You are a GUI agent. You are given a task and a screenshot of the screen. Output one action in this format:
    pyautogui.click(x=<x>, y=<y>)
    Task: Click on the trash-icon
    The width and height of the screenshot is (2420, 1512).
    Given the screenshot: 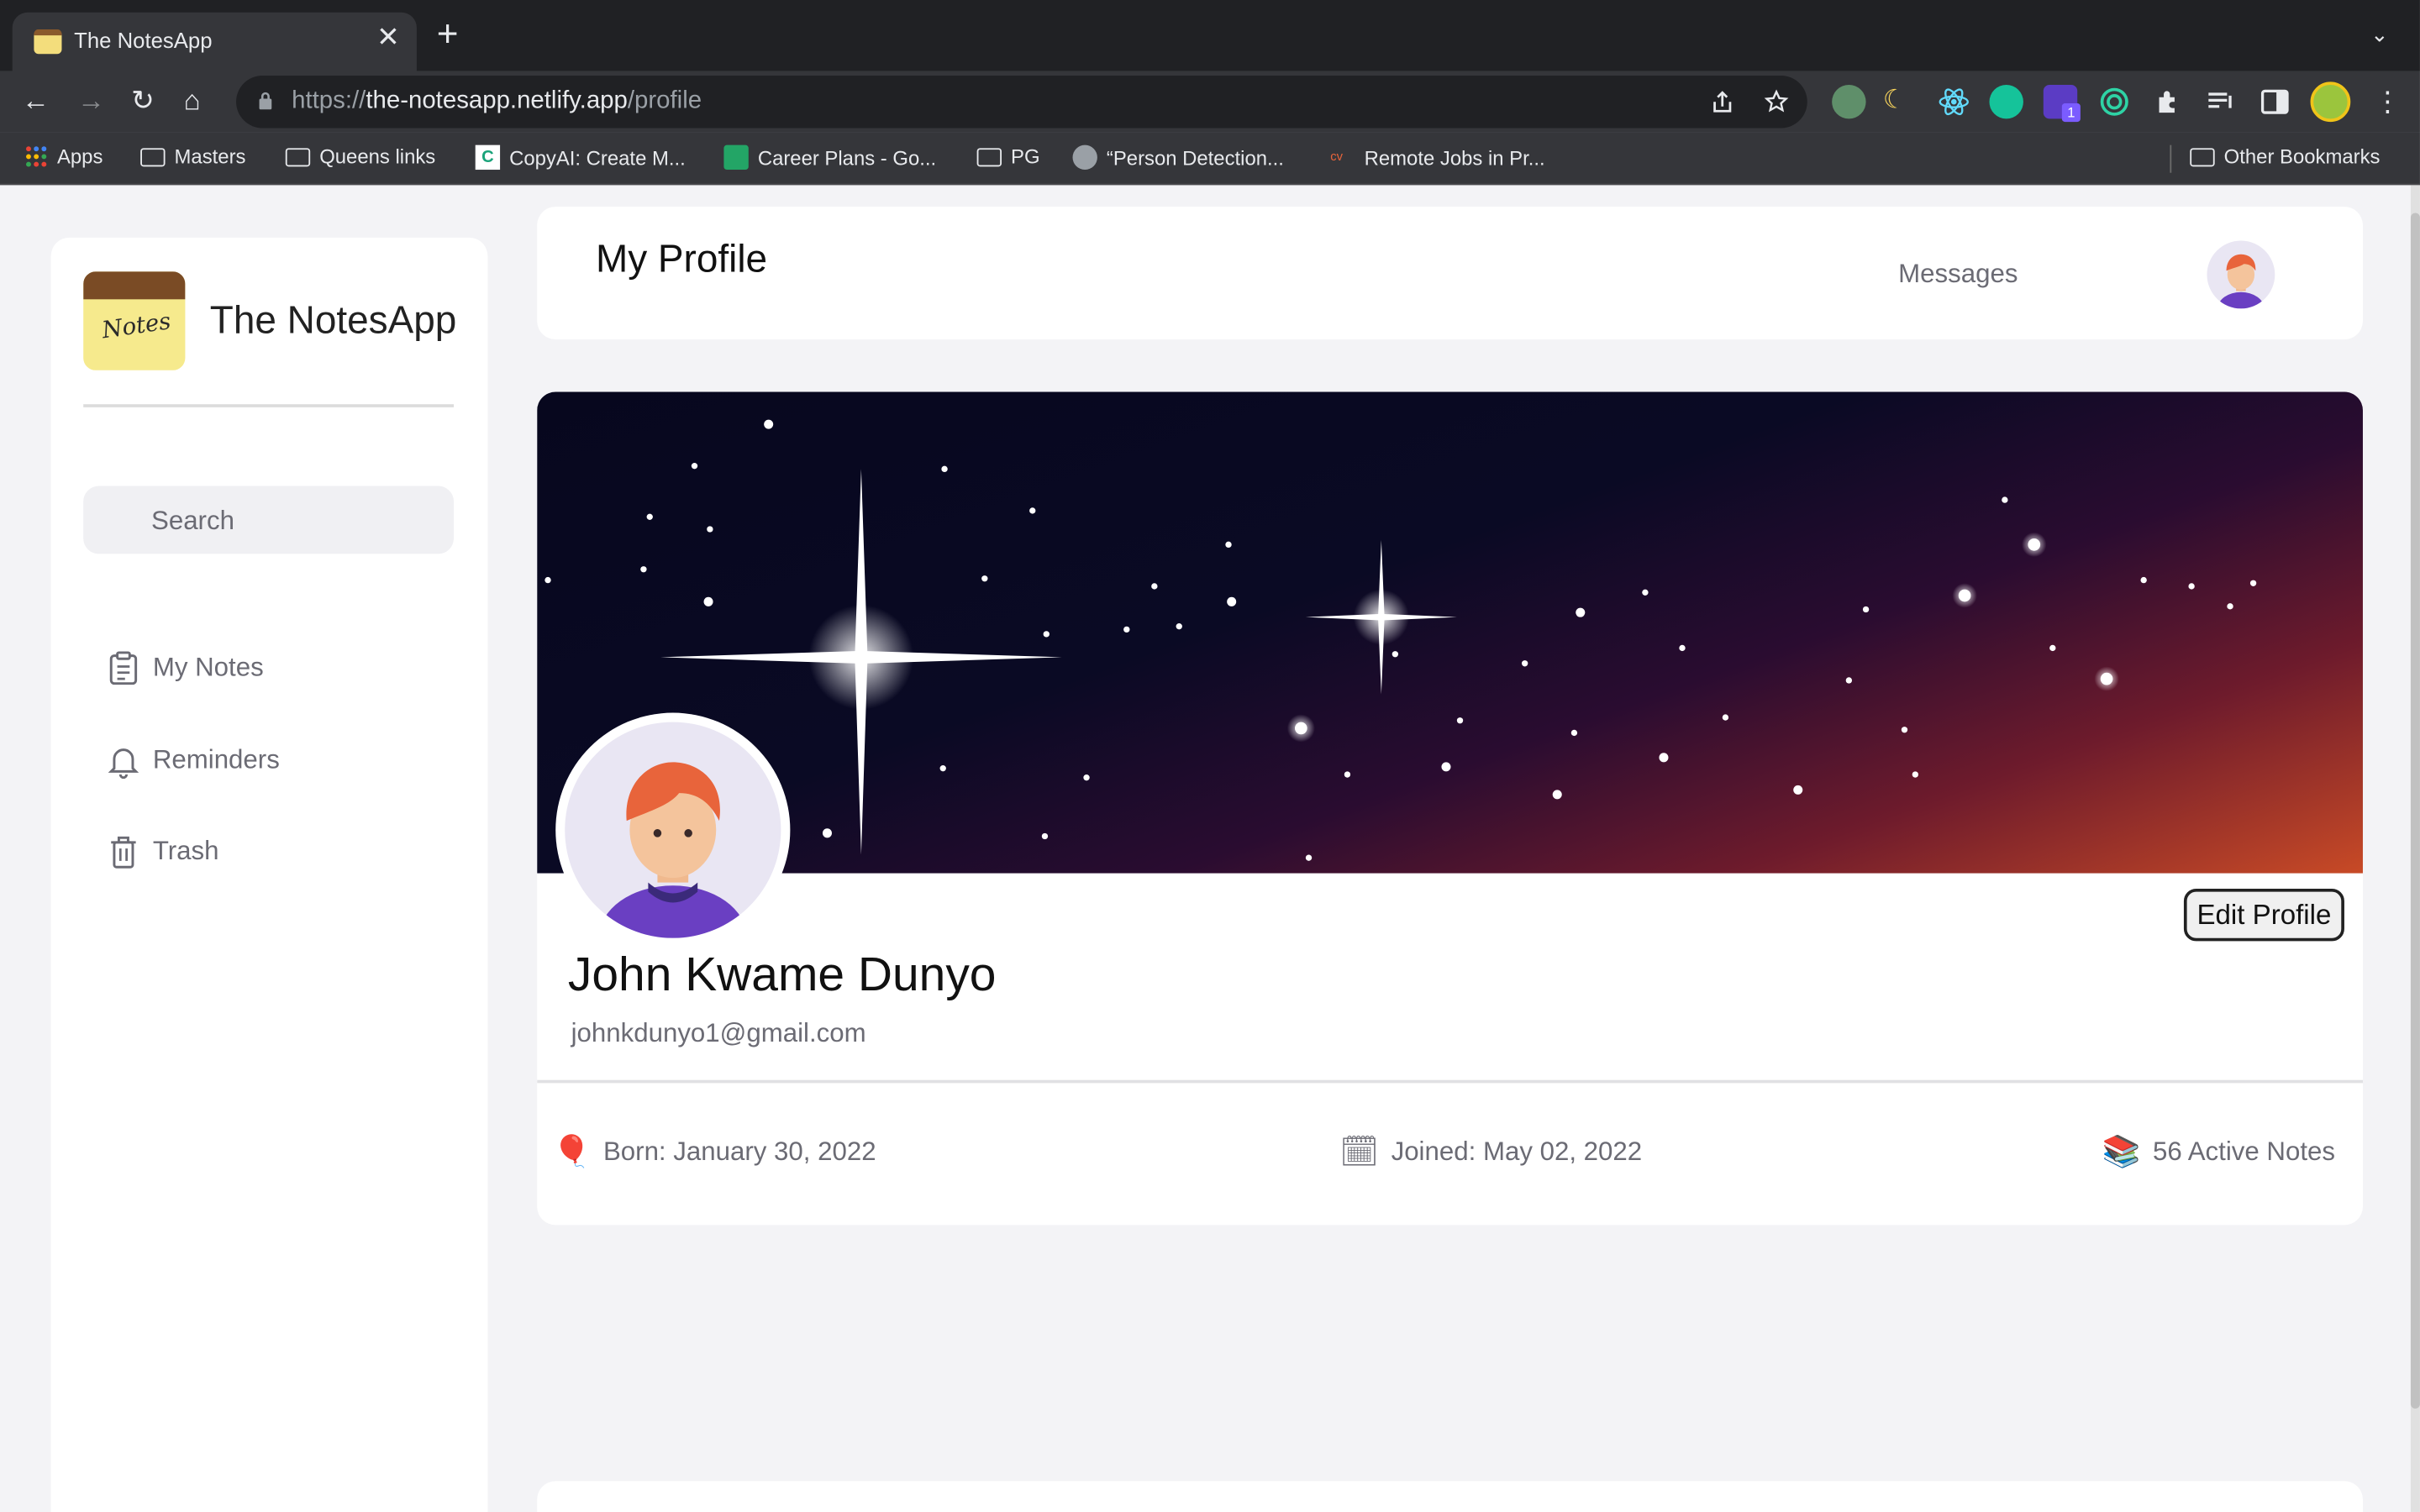 What is the action you would take?
    pyautogui.click(x=124, y=852)
    